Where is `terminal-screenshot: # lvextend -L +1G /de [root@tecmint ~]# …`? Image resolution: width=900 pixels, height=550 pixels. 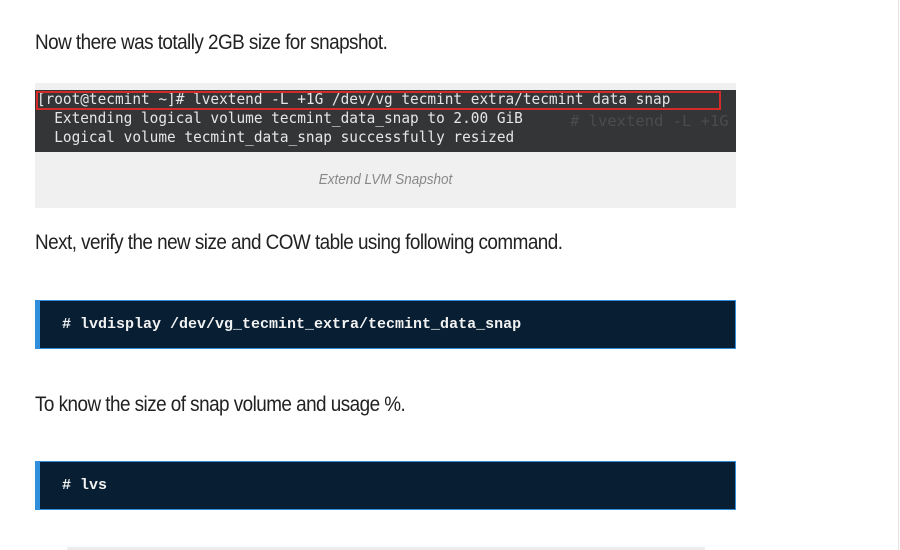
terminal-screenshot: # lvextend -L +1G /de [root@tecmint ~]# … is located at coordinates (385, 121).